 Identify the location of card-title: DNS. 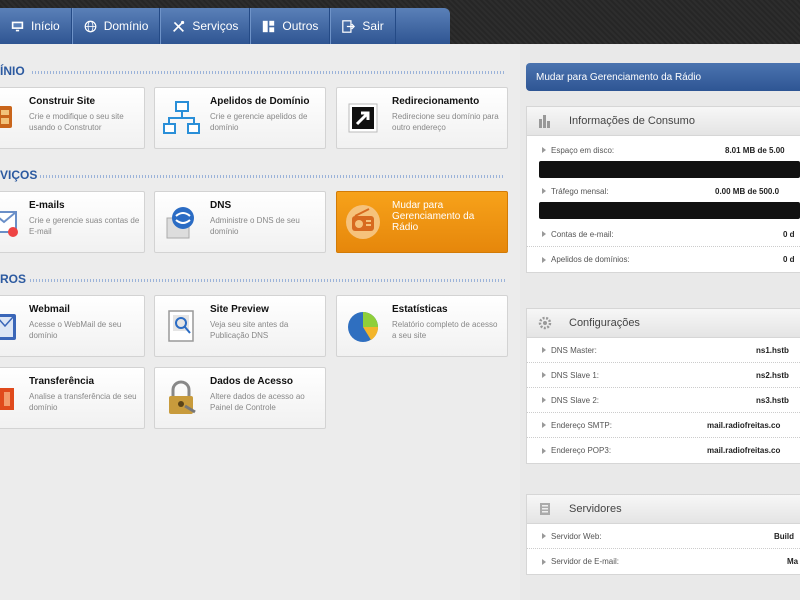
(221, 205).